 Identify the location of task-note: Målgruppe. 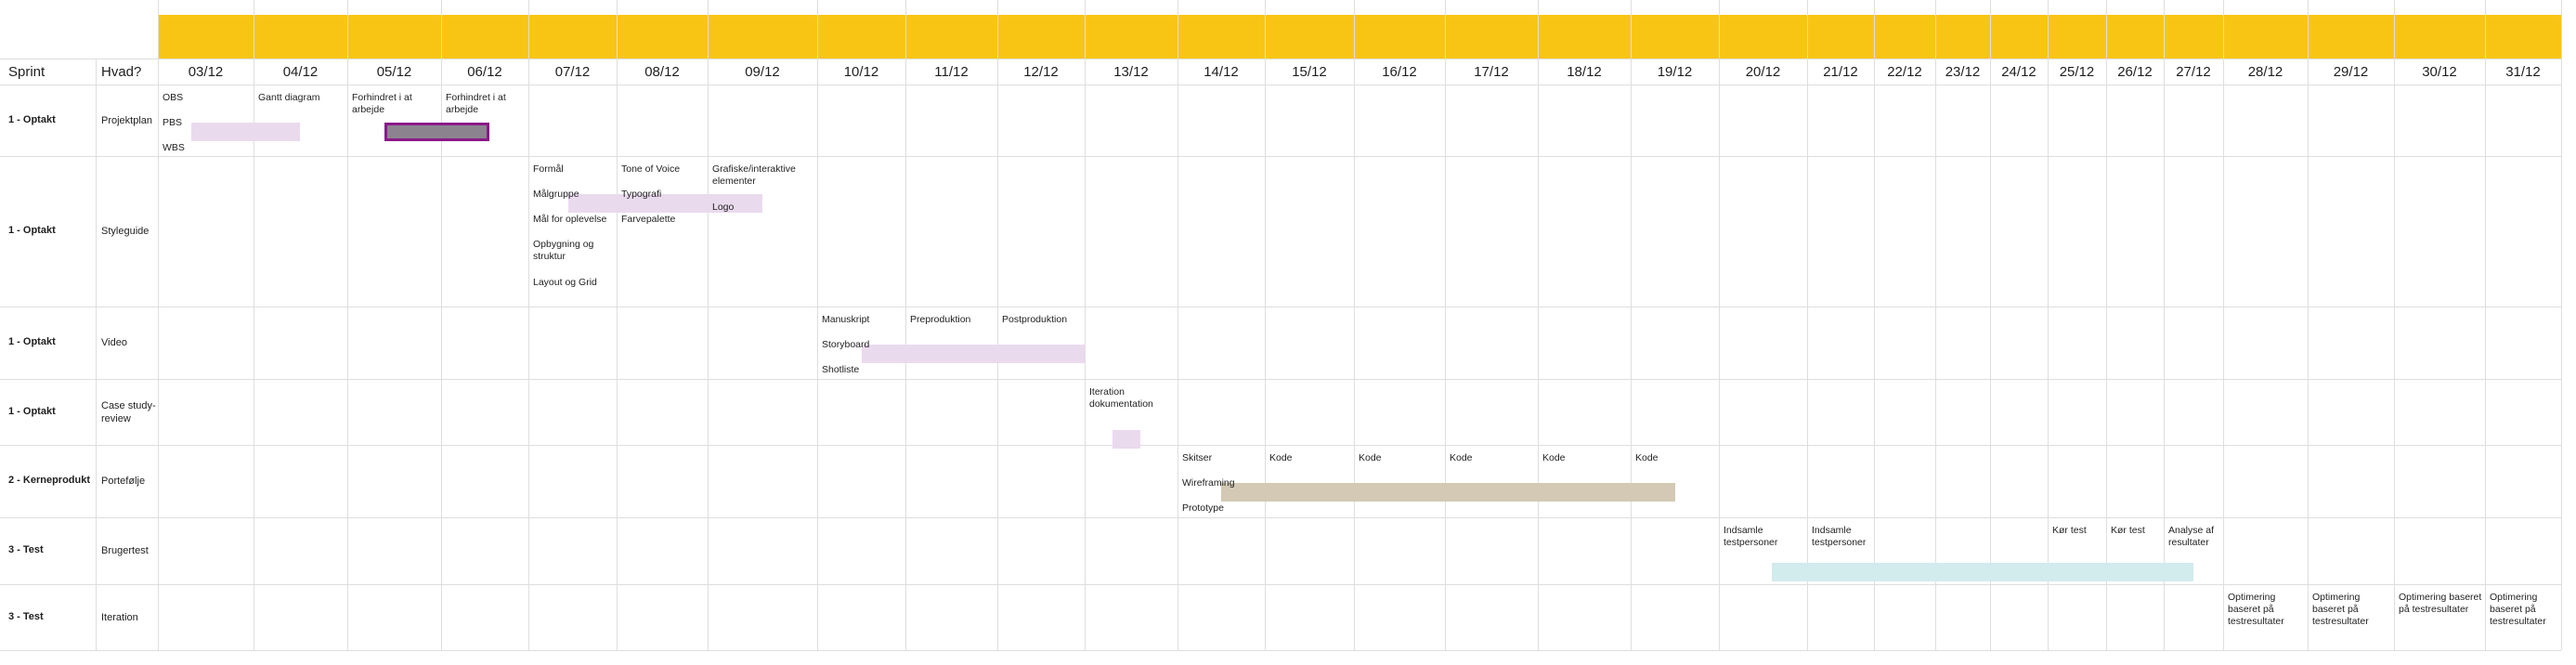
(556, 194).